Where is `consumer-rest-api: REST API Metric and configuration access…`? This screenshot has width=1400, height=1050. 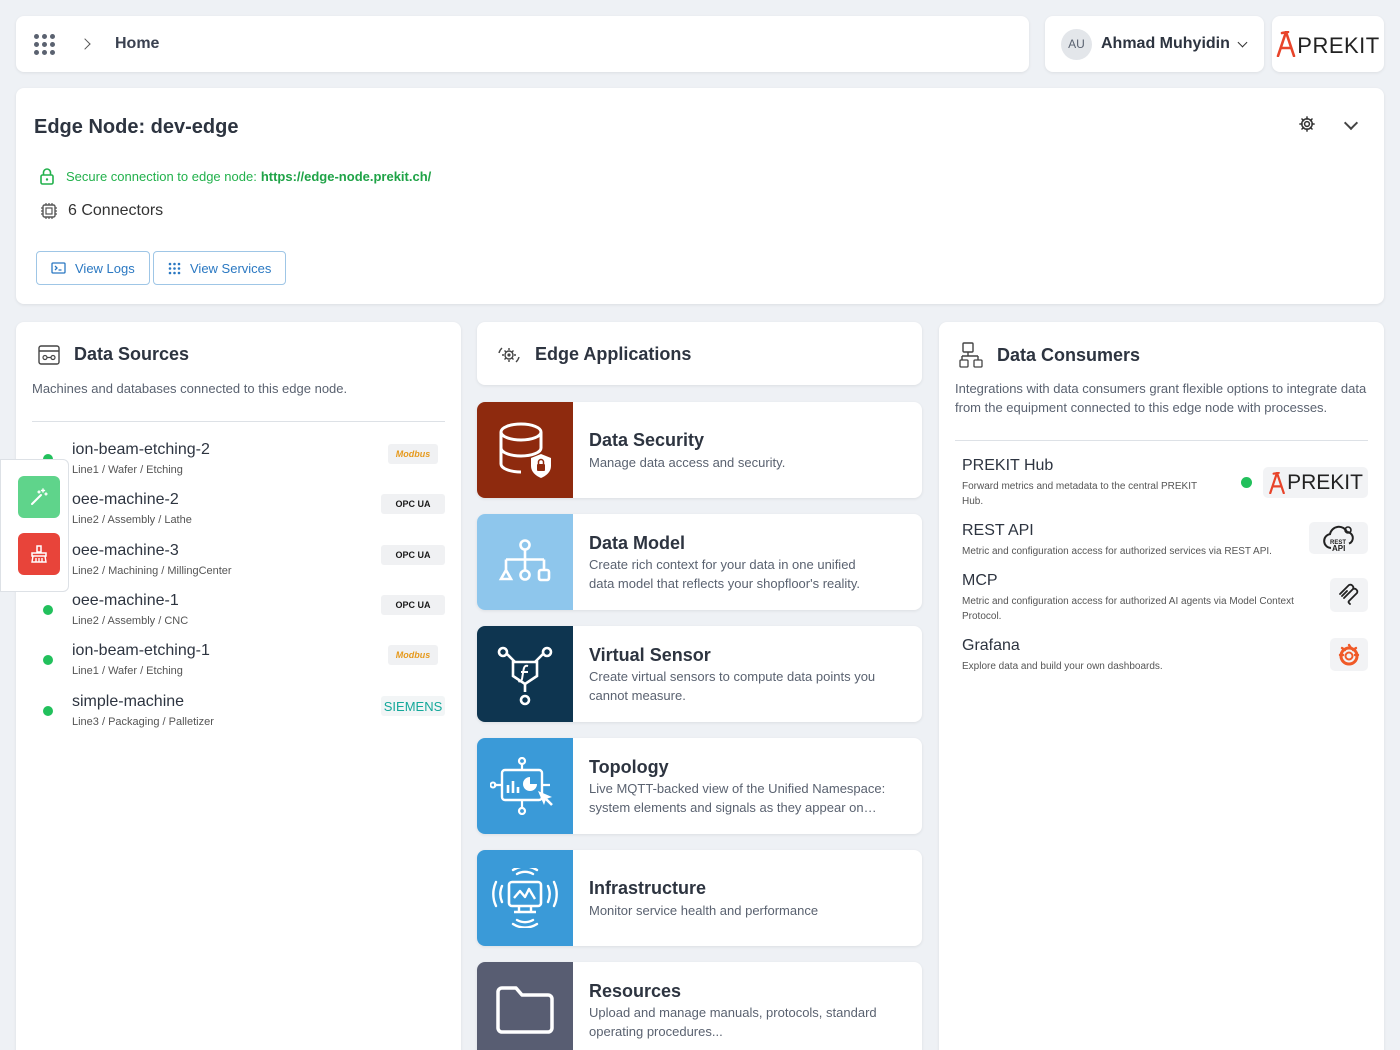 consumer-rest-api: REST API Metric and configuration access… is located at coordinates (1161, 542).